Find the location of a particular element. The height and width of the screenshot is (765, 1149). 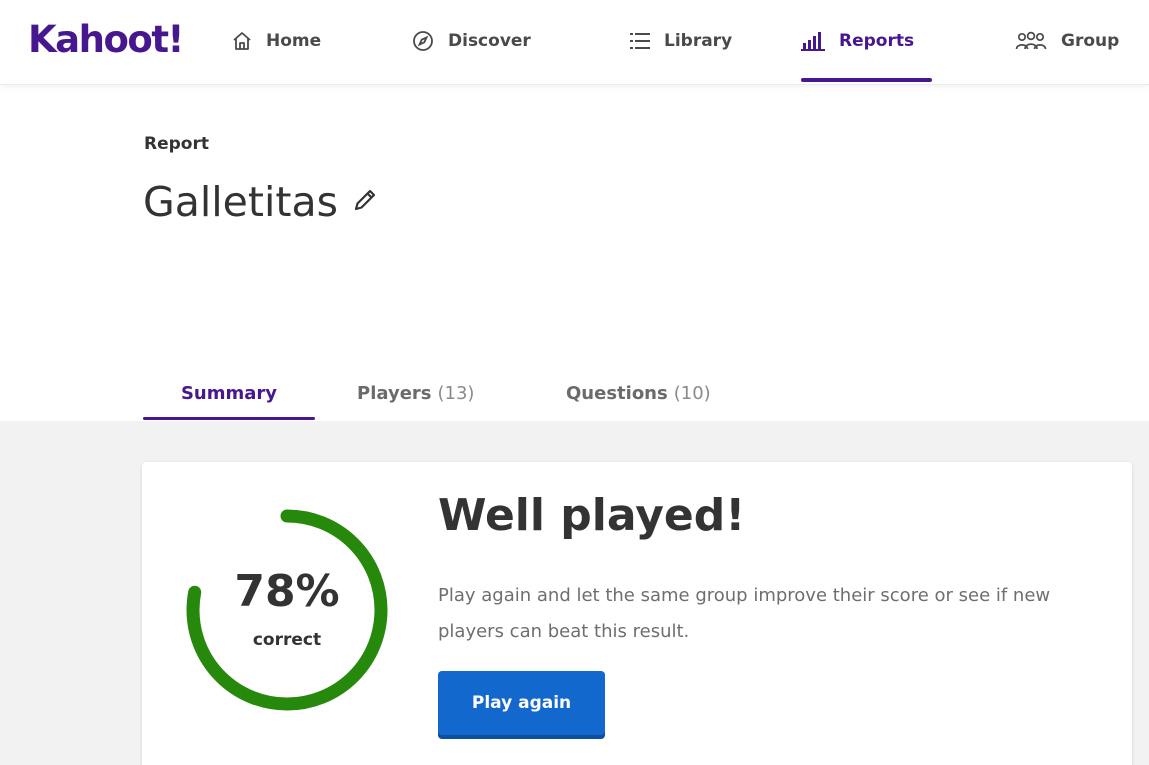

groups-icon is located at coordinates (1031, 41).